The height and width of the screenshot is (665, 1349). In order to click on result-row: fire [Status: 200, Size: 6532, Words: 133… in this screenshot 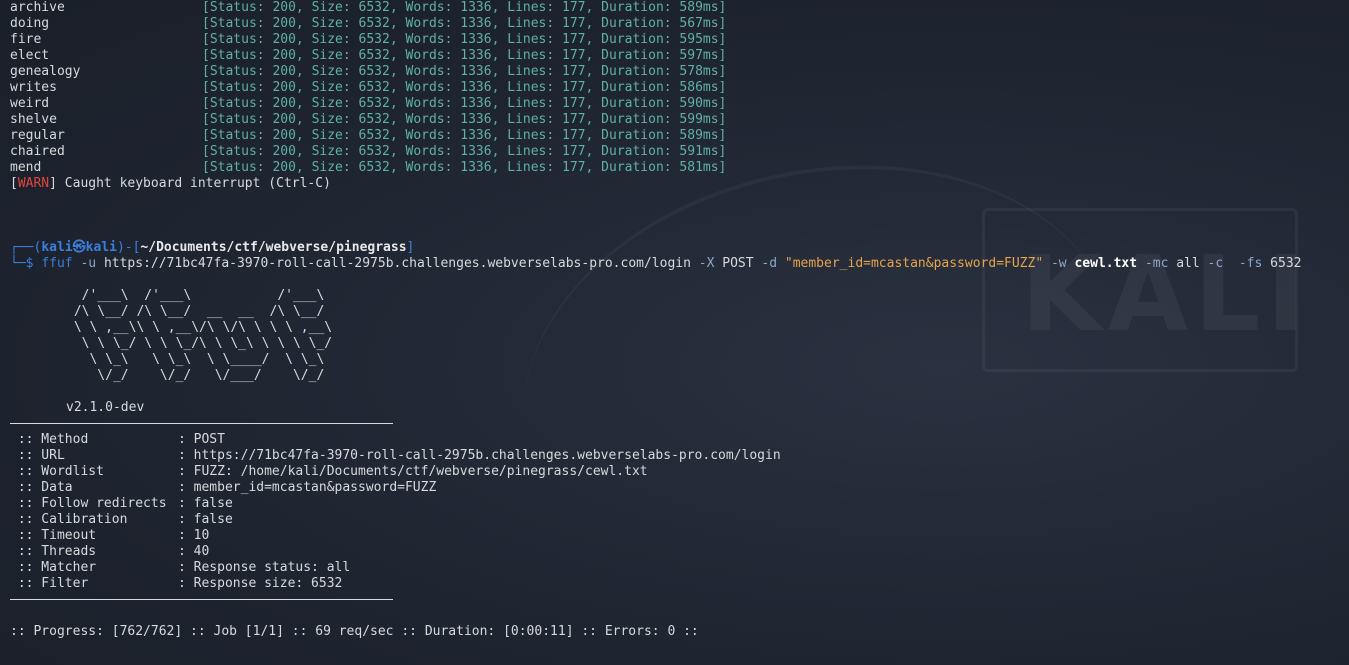, I will do `click(655, 40)`.